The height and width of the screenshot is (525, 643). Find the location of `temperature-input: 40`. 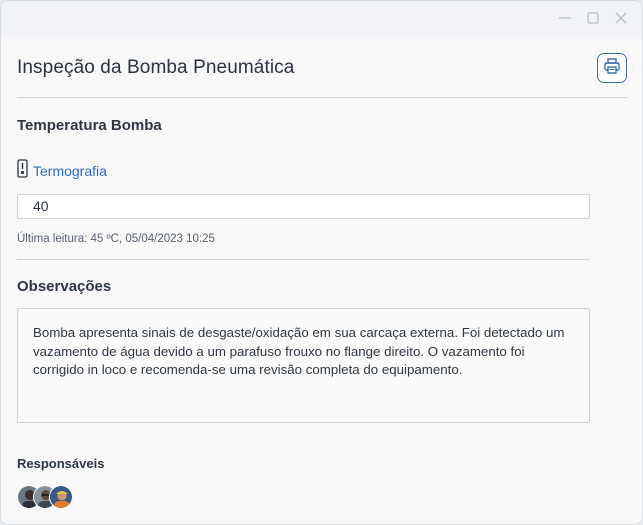

temperature-input: 40 is located at coordinates (303, 206).